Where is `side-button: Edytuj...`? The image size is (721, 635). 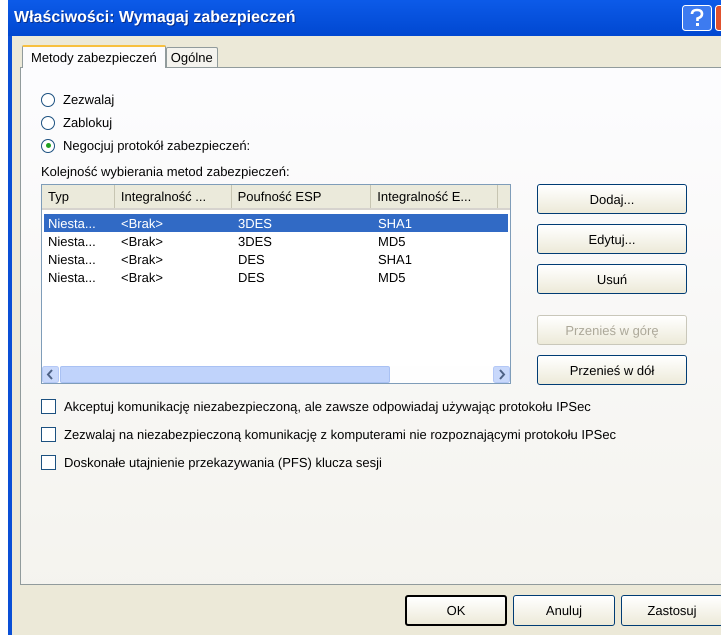
side-button: Edytuj... is located at coordinates (612, 239).